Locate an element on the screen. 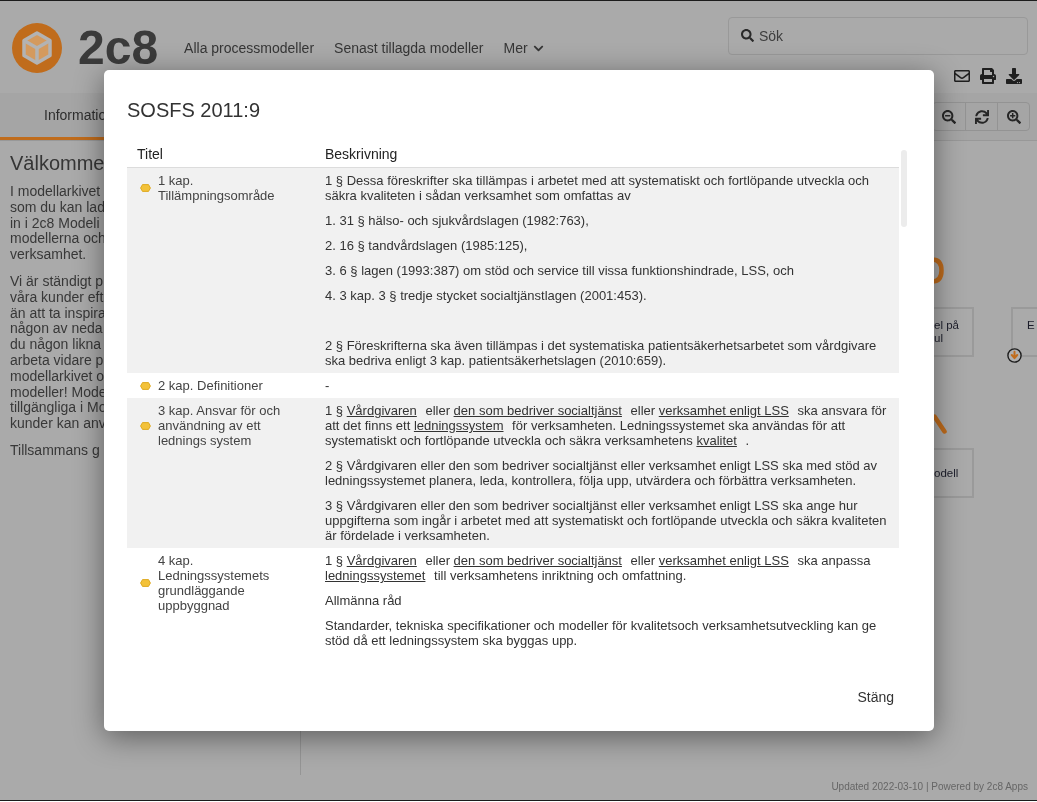 This screenshot has width=1037, height=802. row-title: 3 kap. Ansvar för och användning av ett lednings system is located at coordinates (220, 425).